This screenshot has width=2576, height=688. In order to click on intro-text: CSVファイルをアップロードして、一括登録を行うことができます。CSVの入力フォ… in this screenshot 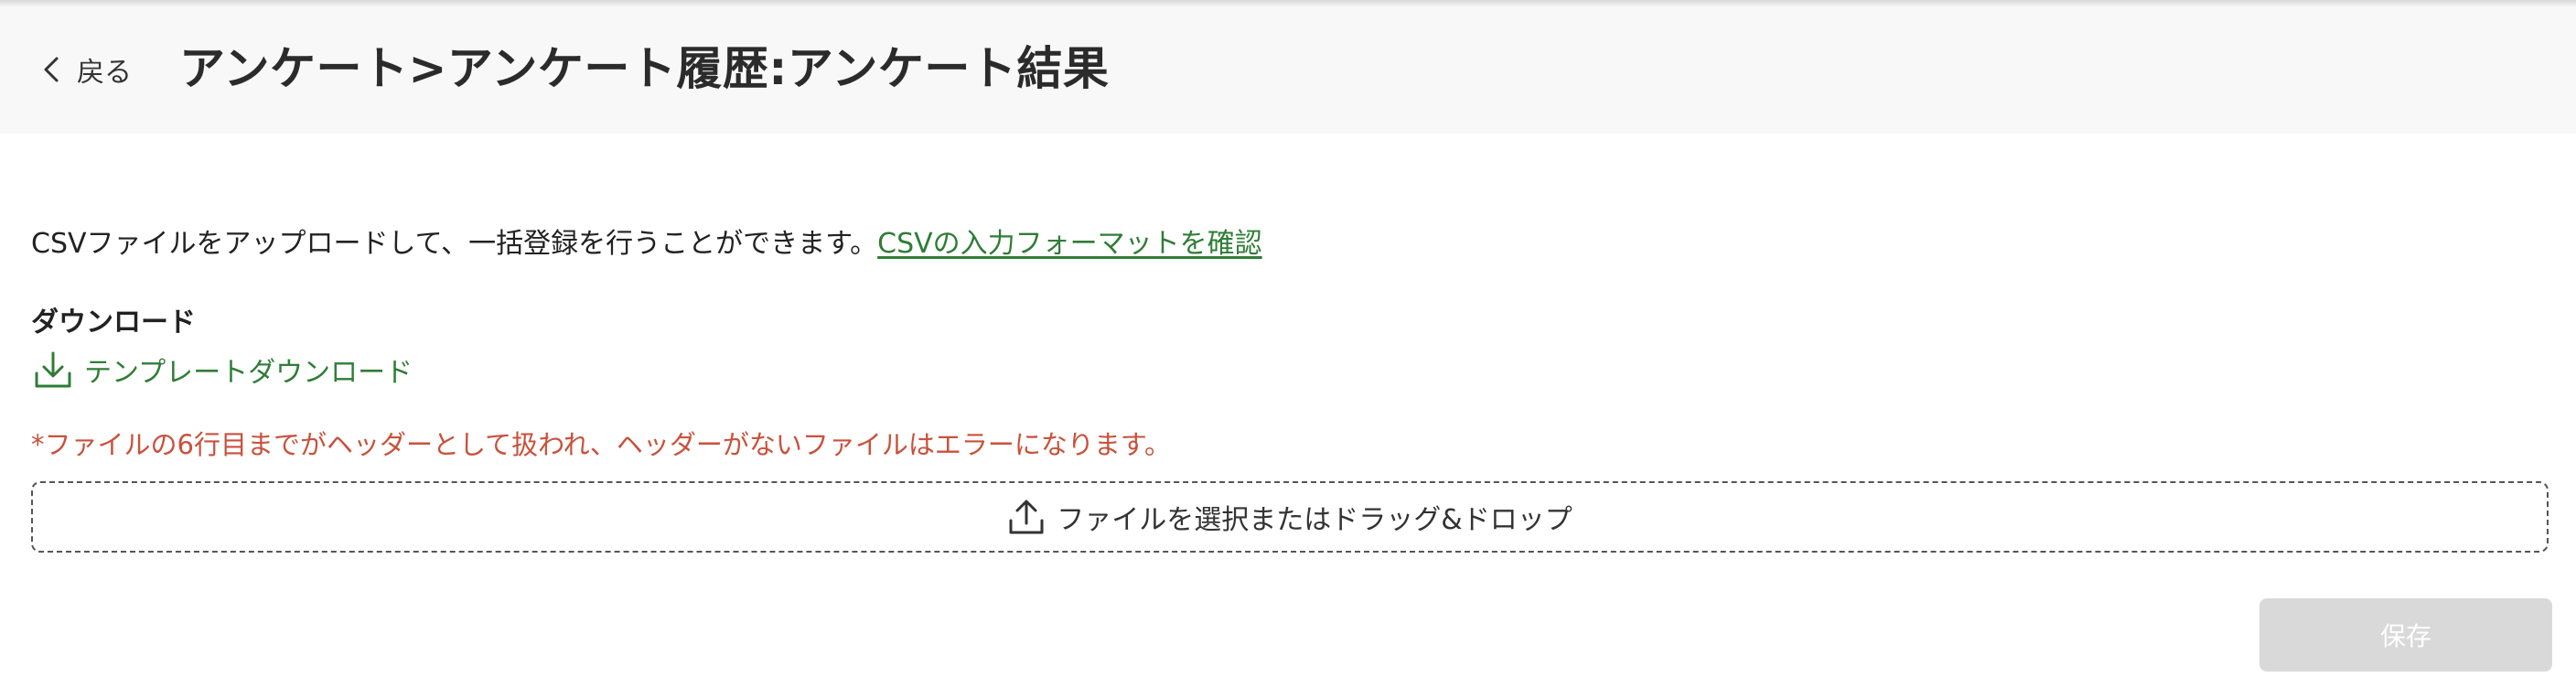, I will do `click(647, 244)`.